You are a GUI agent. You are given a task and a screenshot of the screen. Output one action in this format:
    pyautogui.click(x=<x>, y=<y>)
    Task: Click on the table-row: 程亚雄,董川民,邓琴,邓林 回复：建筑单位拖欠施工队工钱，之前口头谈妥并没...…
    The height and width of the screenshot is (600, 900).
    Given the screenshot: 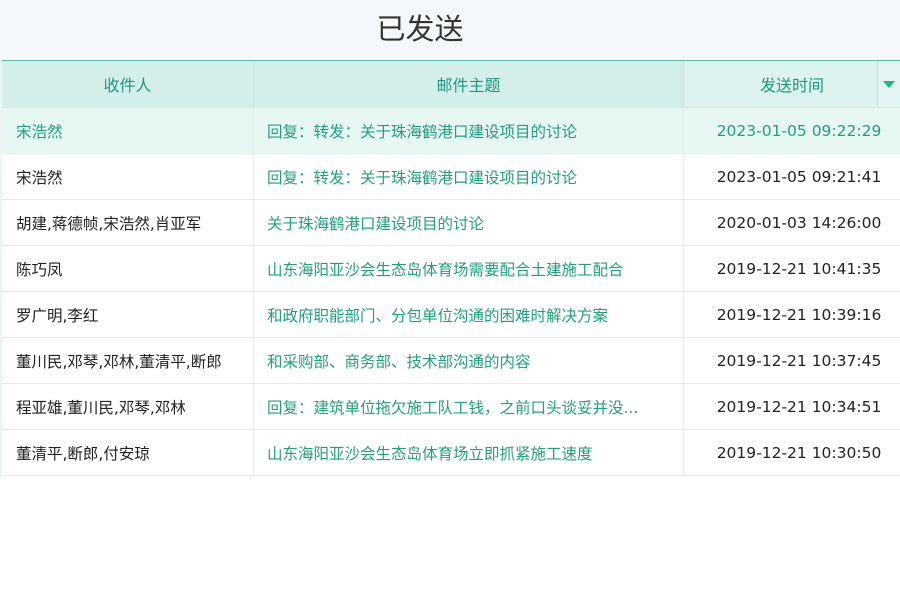 What is the action you would take?
    pyautogui.click(x=451, y=407)
    